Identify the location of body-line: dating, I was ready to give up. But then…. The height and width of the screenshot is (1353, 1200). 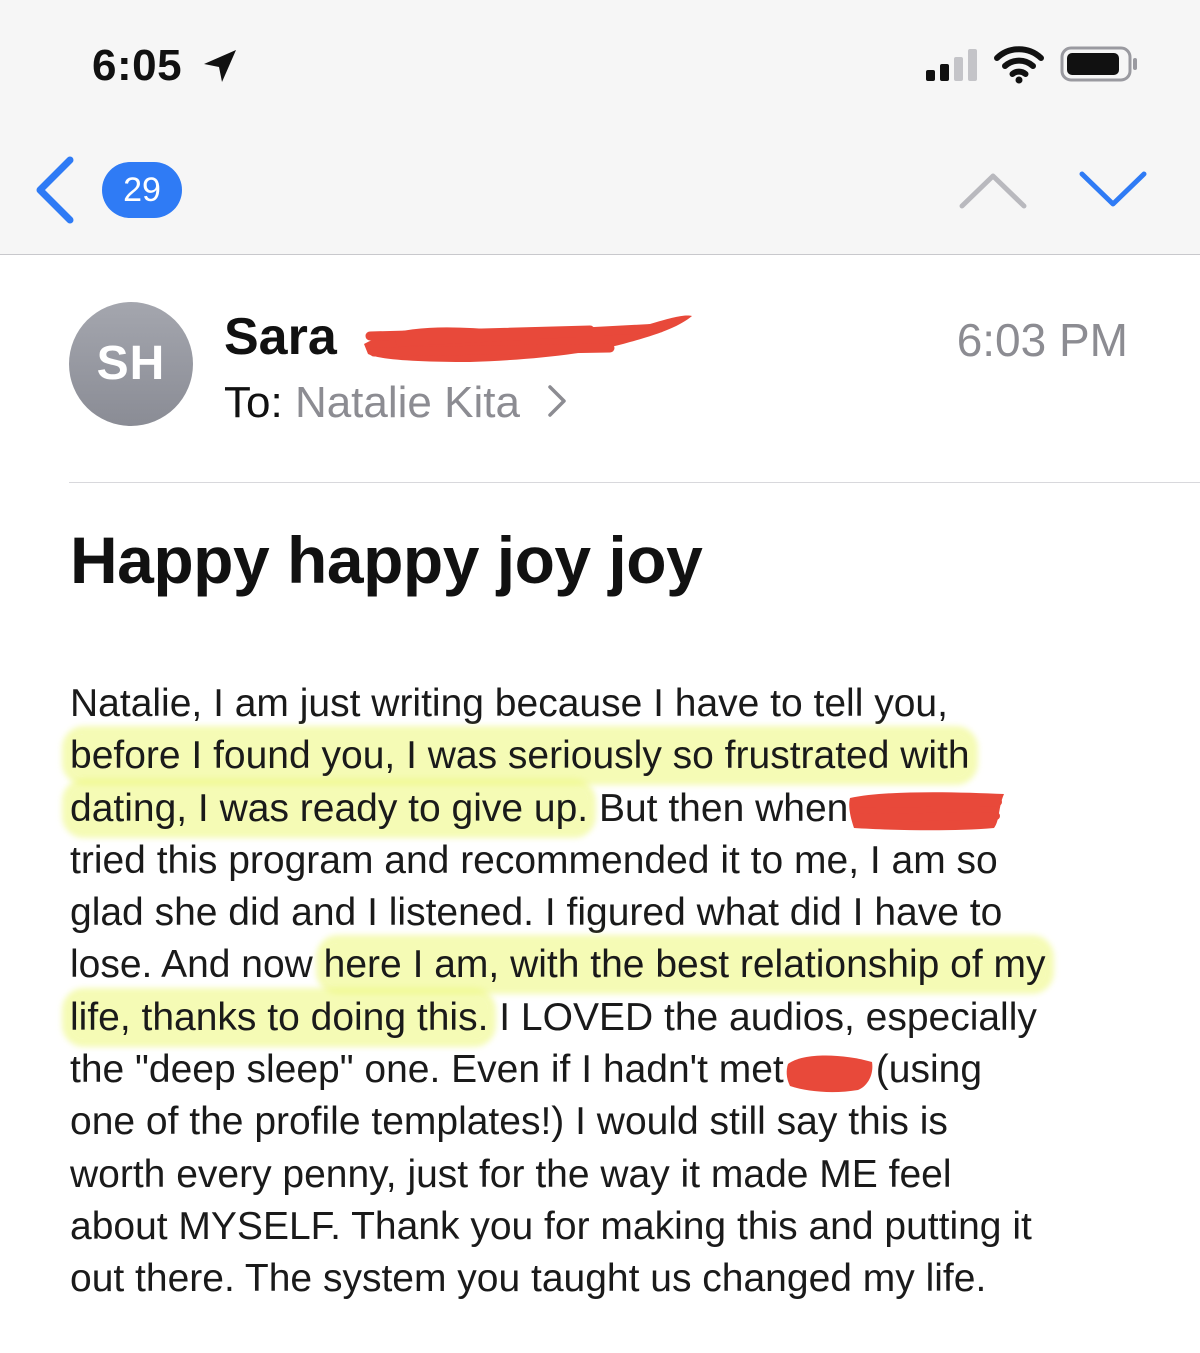
(625, 809).